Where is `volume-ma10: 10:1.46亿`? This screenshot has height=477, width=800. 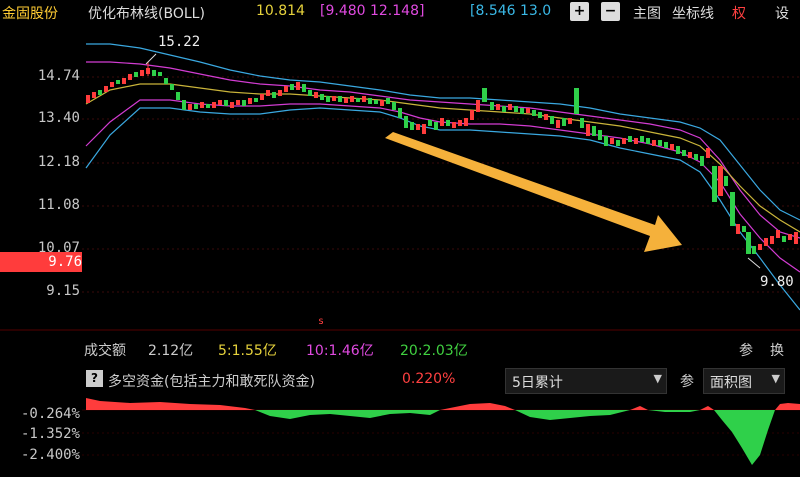 volume-ma10: 10:1.46亿 is located at coordinates (340, 351).